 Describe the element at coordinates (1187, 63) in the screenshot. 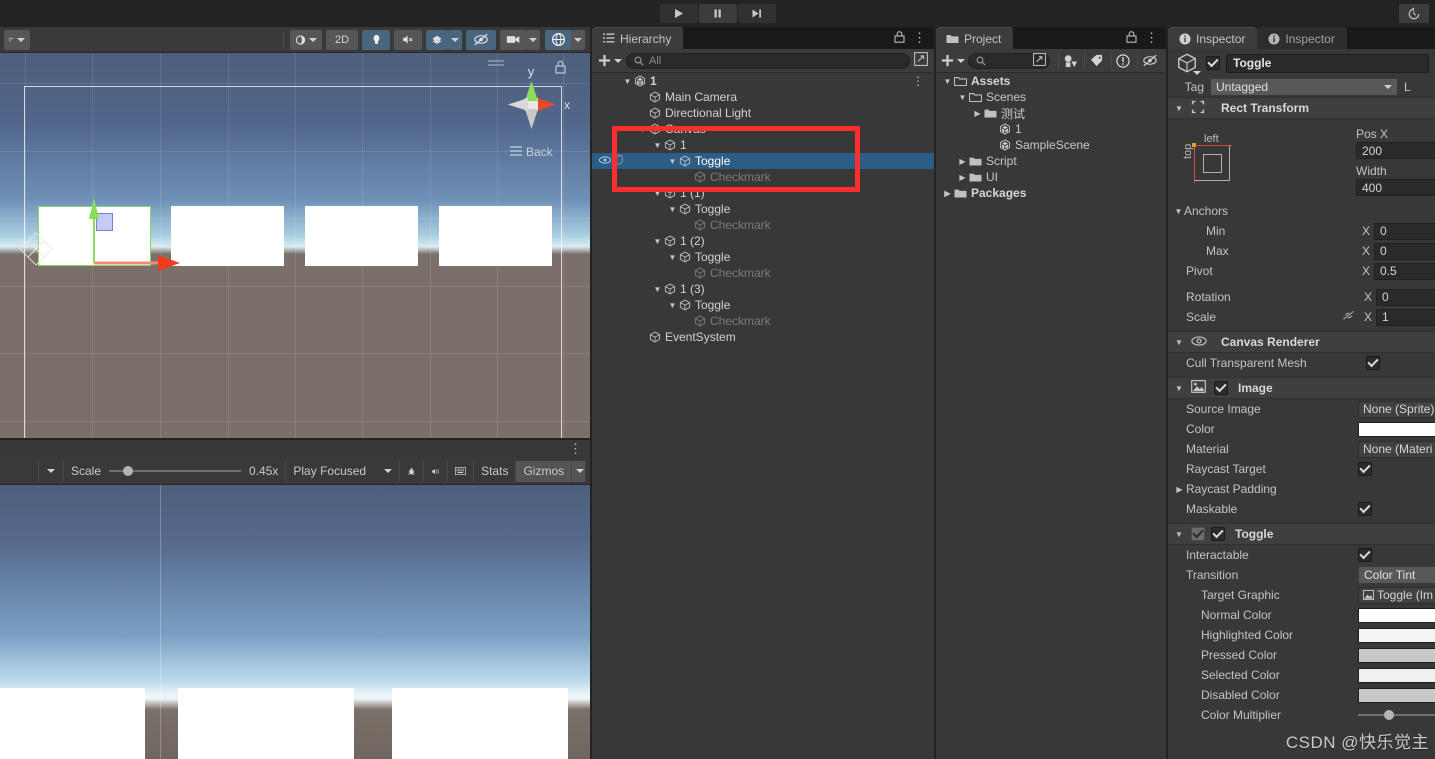

I see `gameobject-icon` at that location.